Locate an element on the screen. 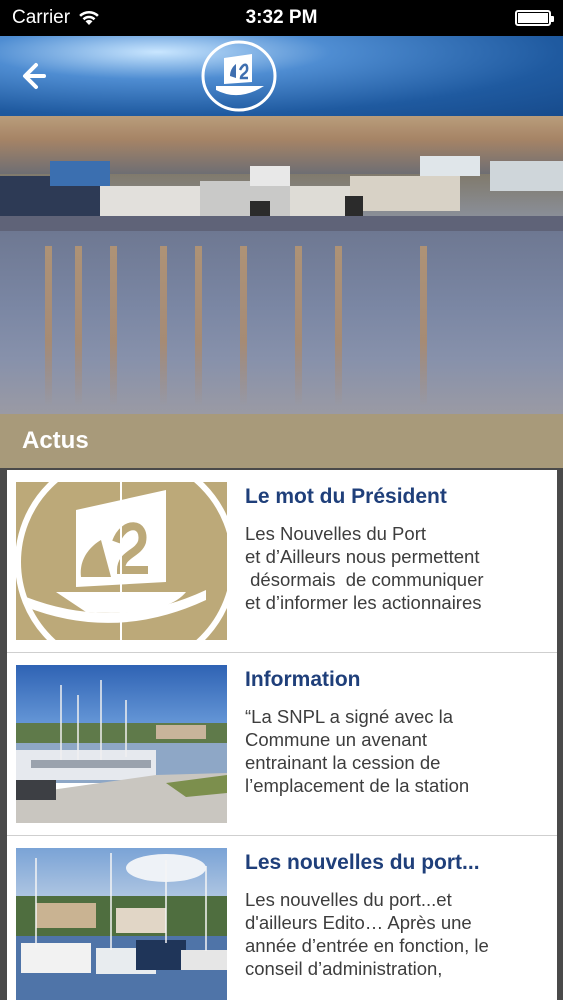  wifi-icon is located at coordinates (89, 17).